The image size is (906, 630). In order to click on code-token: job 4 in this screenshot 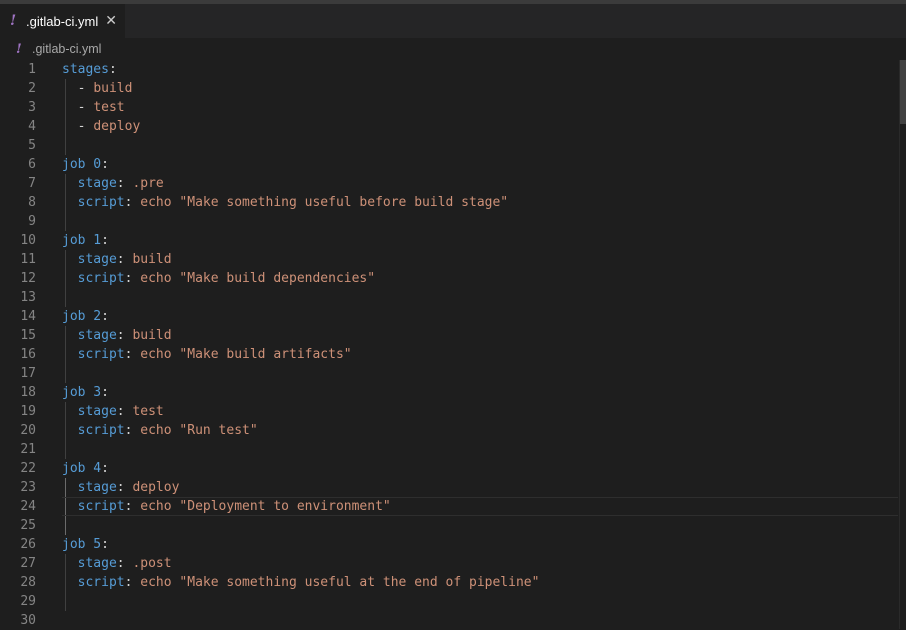, I will do `click(81, 468)`.